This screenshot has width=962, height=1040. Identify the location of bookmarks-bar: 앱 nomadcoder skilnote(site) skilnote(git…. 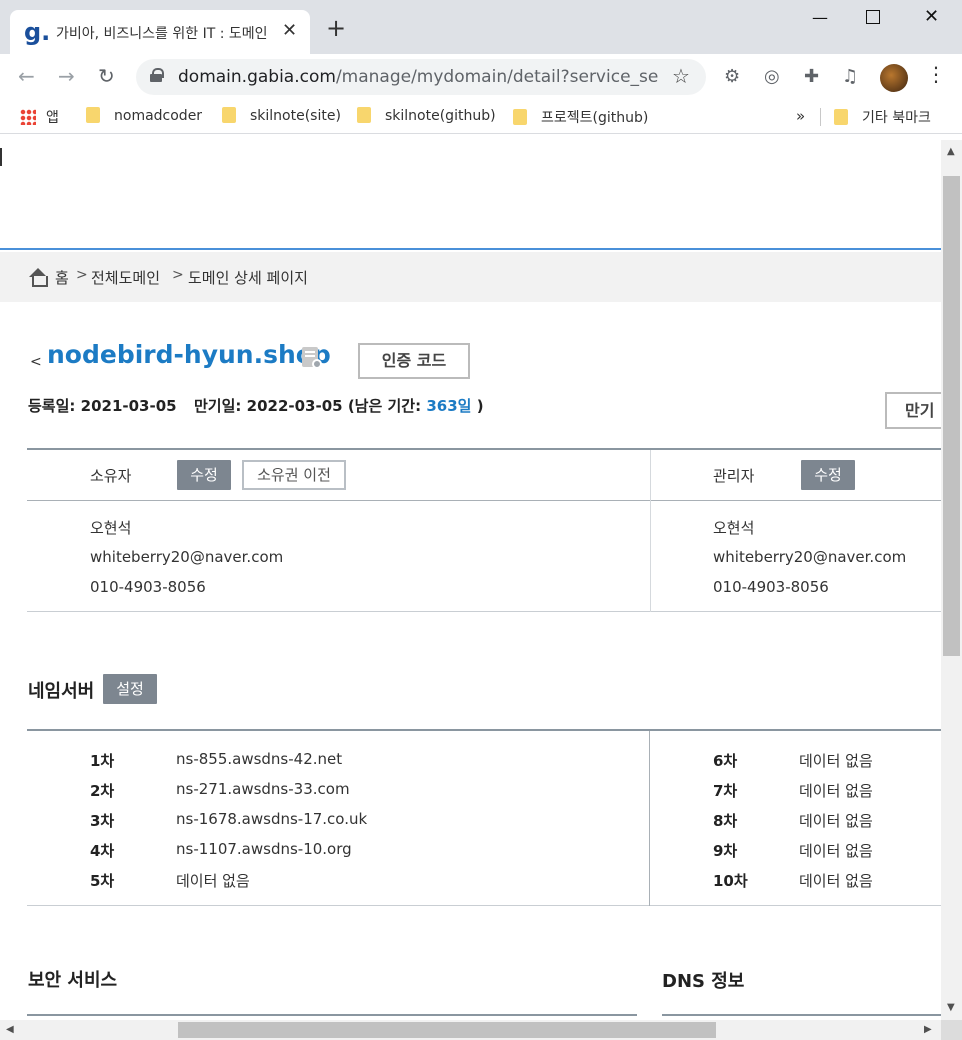
(481, 117).